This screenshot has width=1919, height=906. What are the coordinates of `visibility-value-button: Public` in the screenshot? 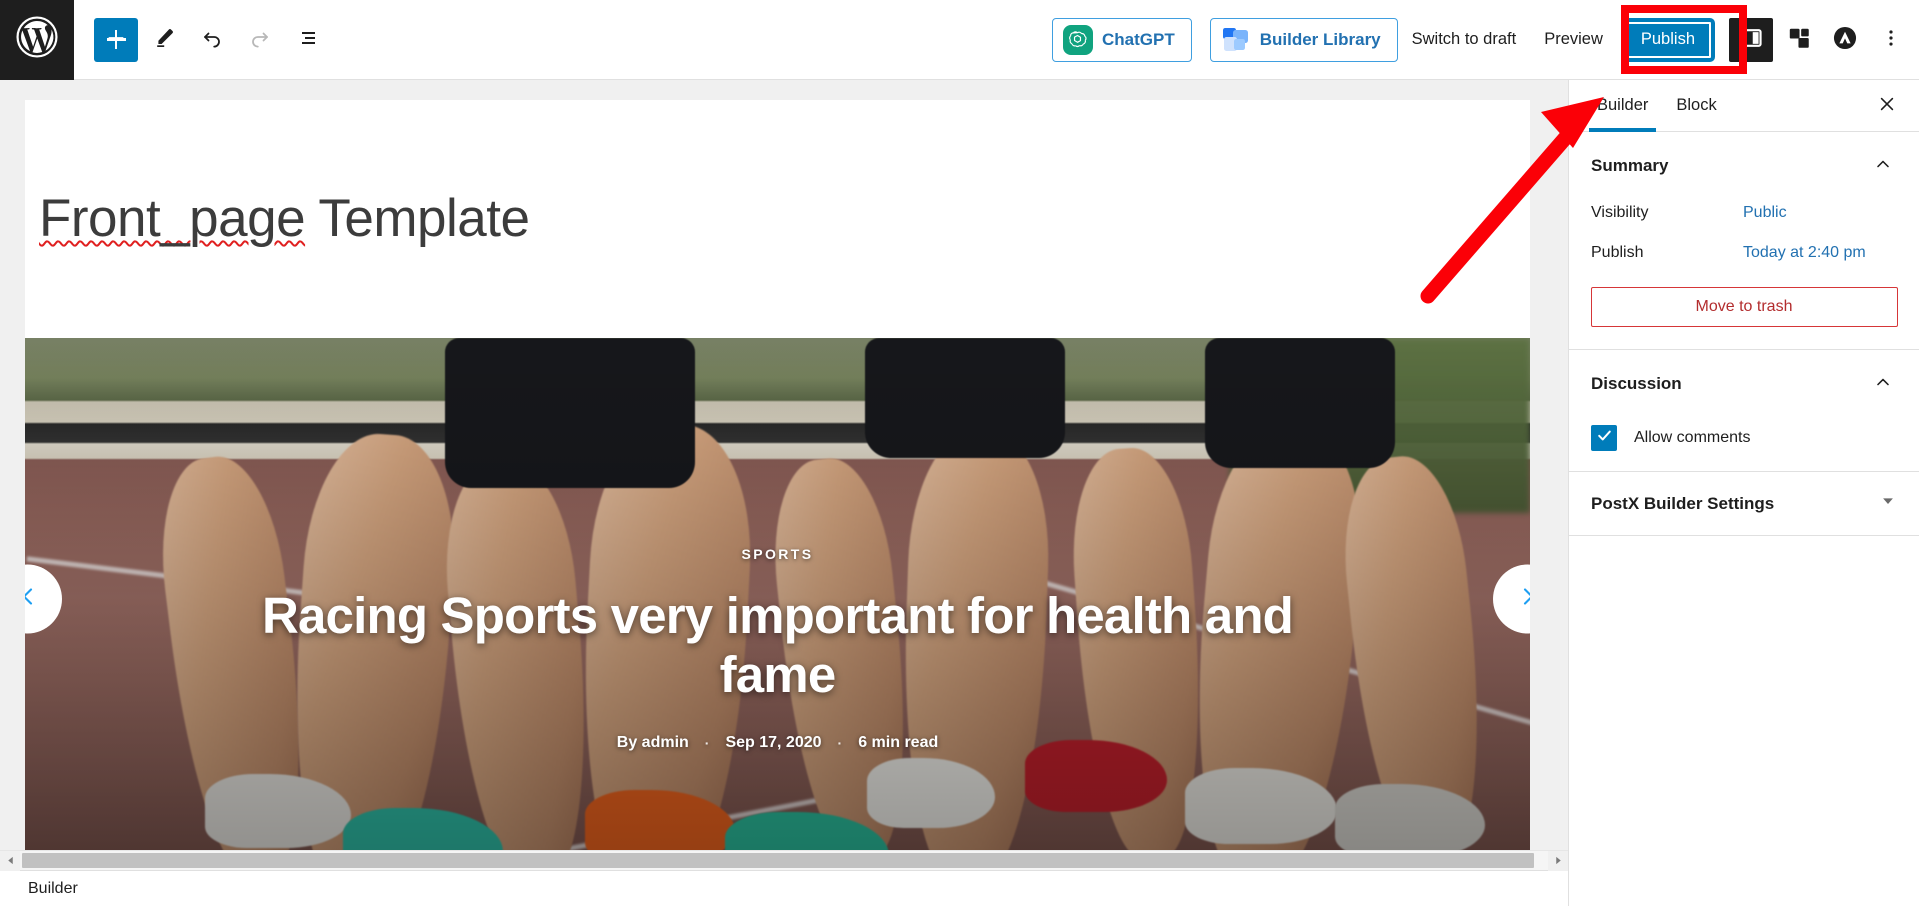 It's located at (1765, 213).